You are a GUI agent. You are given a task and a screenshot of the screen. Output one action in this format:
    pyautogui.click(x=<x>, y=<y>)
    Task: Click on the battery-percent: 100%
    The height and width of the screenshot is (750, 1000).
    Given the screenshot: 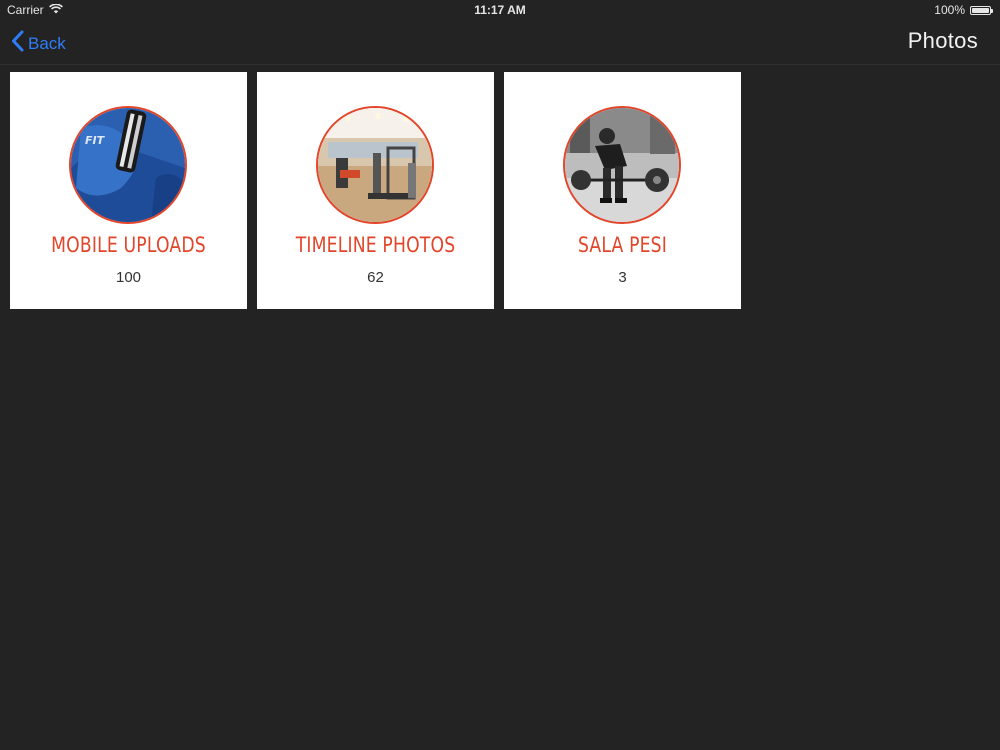 What is the action you would take?
    pyautogui.click(x=949, y=10)
    